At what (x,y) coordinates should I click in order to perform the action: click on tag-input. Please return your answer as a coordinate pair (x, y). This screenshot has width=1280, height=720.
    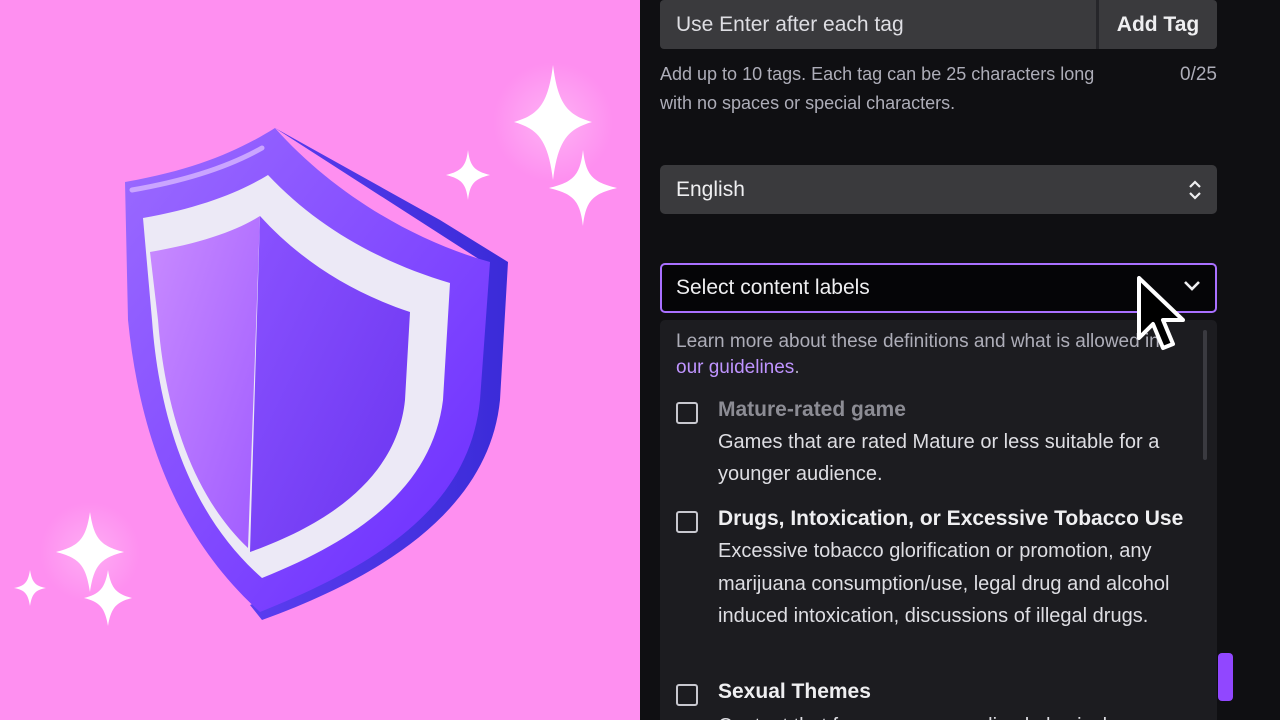
    Looking at the image, I should click on (878, 24).